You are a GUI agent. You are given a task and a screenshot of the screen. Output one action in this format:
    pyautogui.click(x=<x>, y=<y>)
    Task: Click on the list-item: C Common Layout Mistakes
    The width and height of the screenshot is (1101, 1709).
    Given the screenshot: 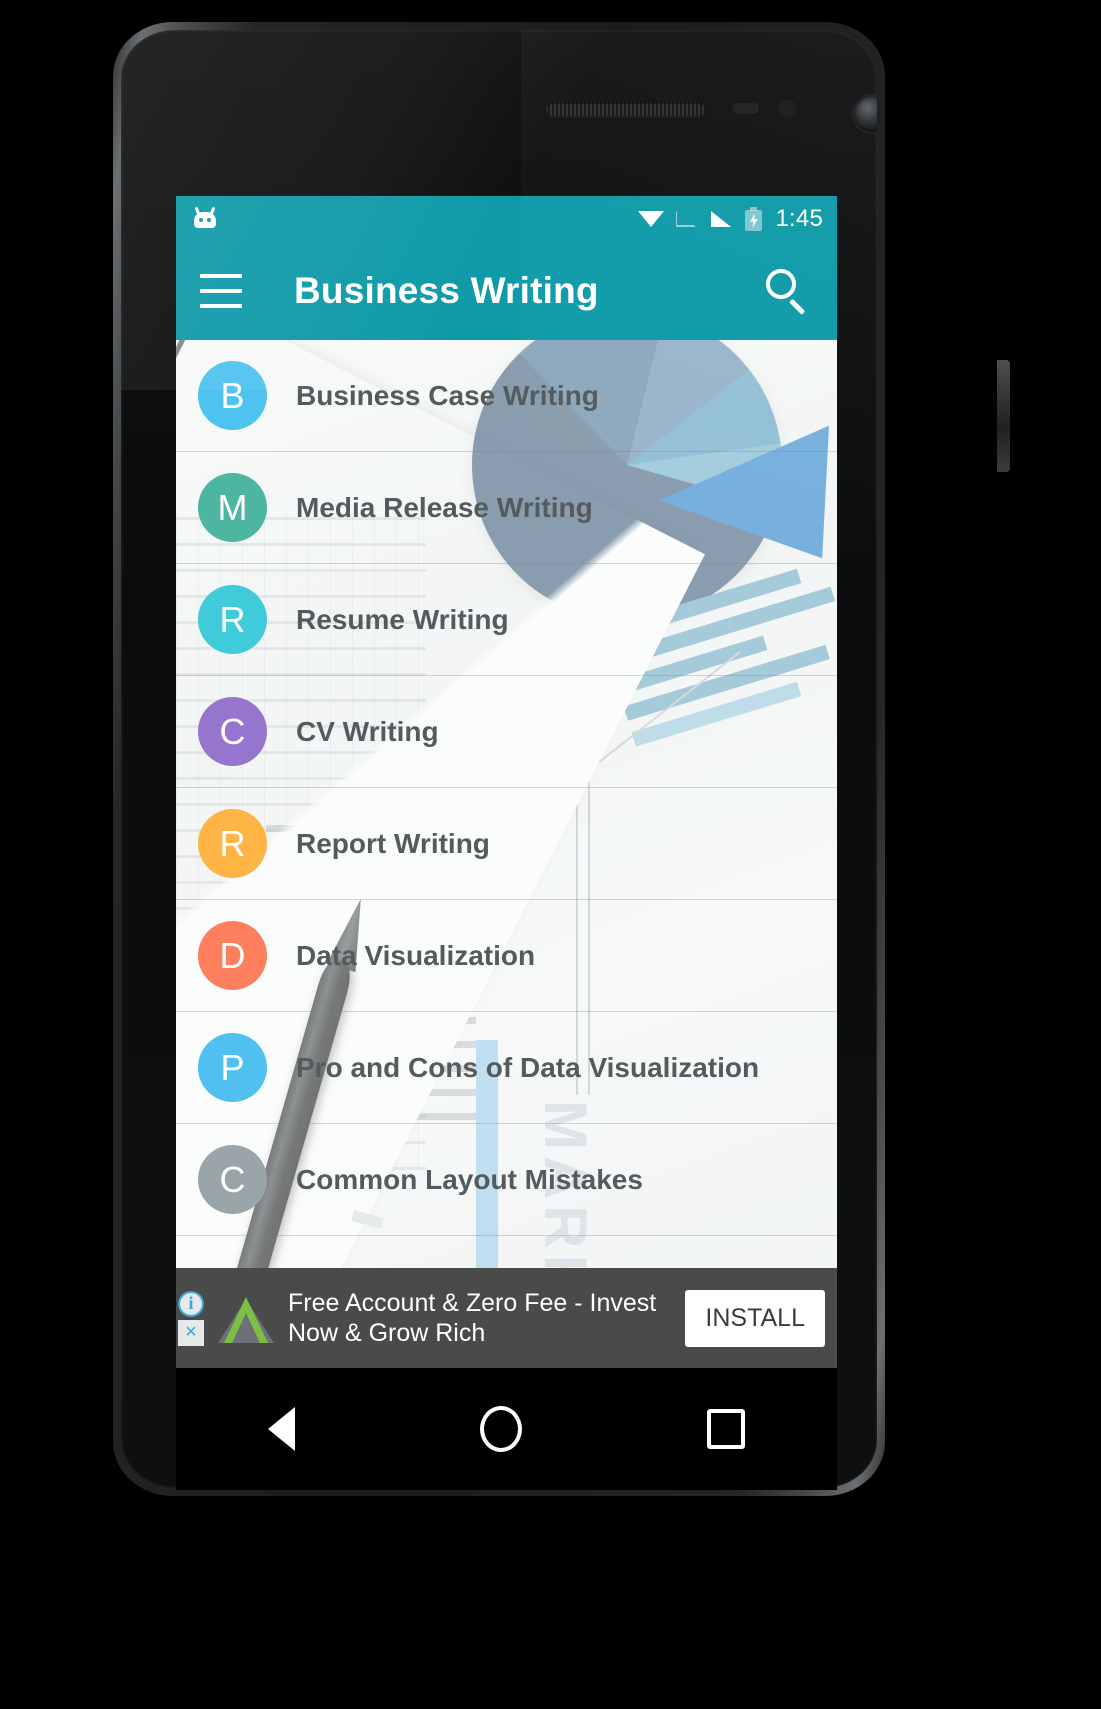 What is the action you would take?
    pyautogui.click(x=506, y=1180)
    